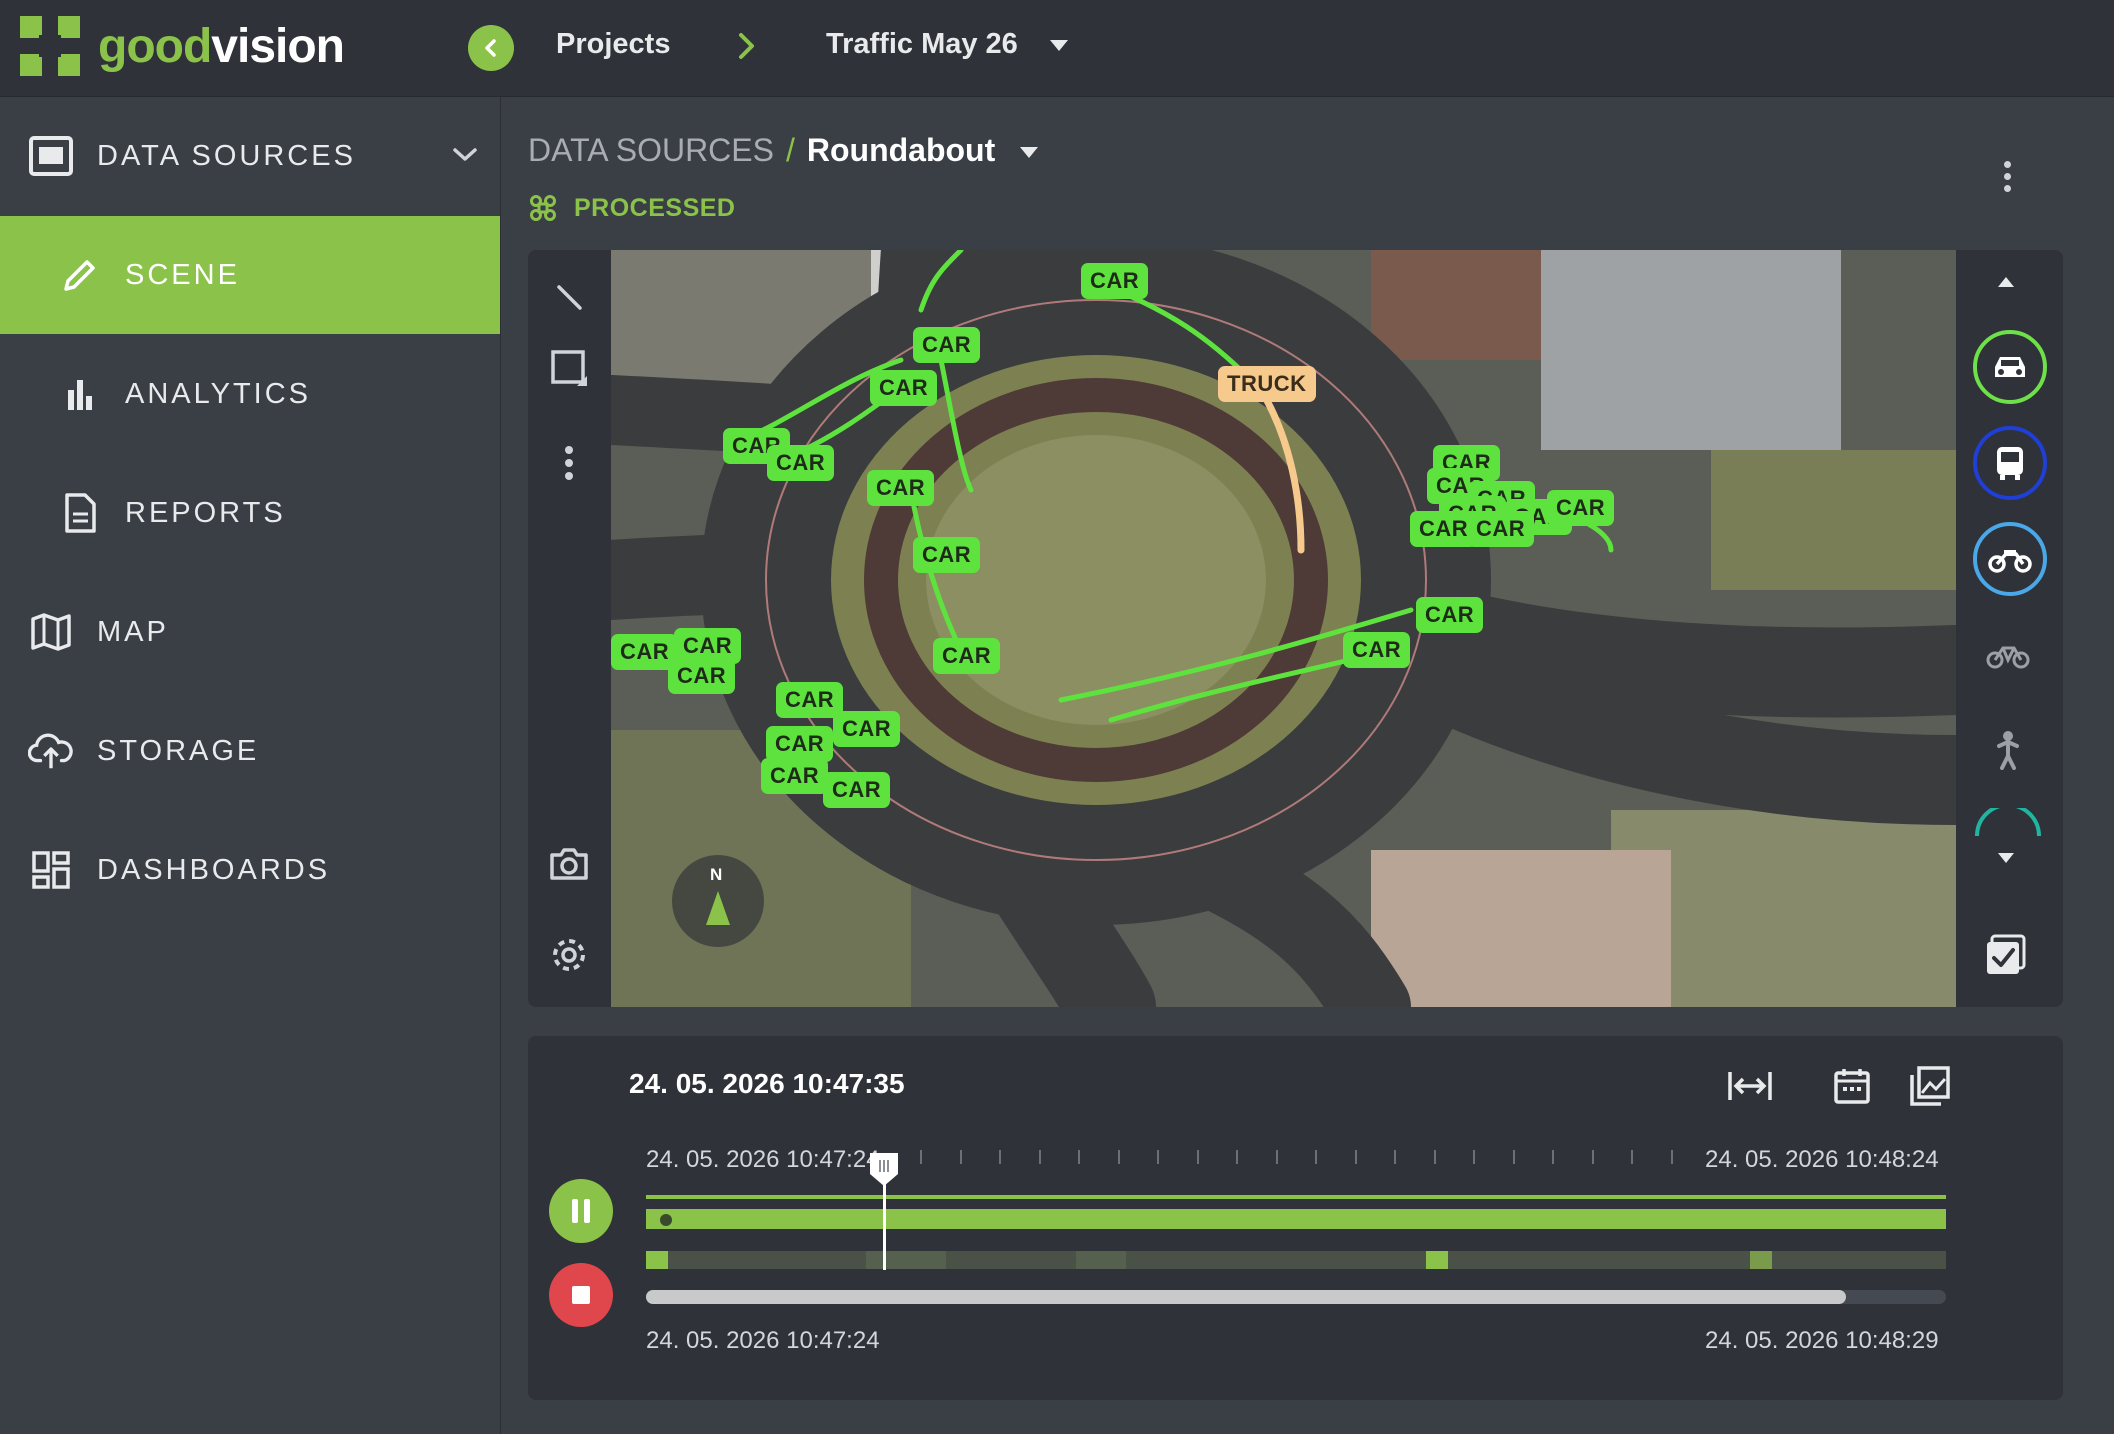  What do you see at coordinates (569, 863) in the screenshot?
I see `camera-icon` at bounding box center [569, 863].